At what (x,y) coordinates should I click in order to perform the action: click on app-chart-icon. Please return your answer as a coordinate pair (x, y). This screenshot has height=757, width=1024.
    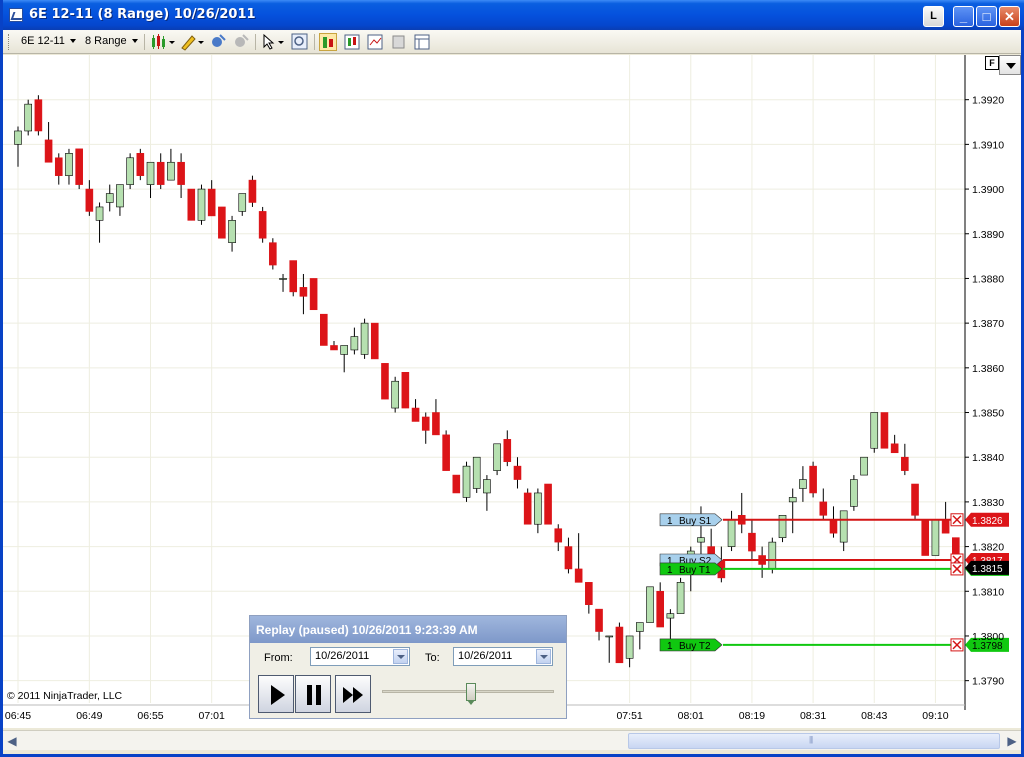
    Looking at the image, I should click on (16, 15).